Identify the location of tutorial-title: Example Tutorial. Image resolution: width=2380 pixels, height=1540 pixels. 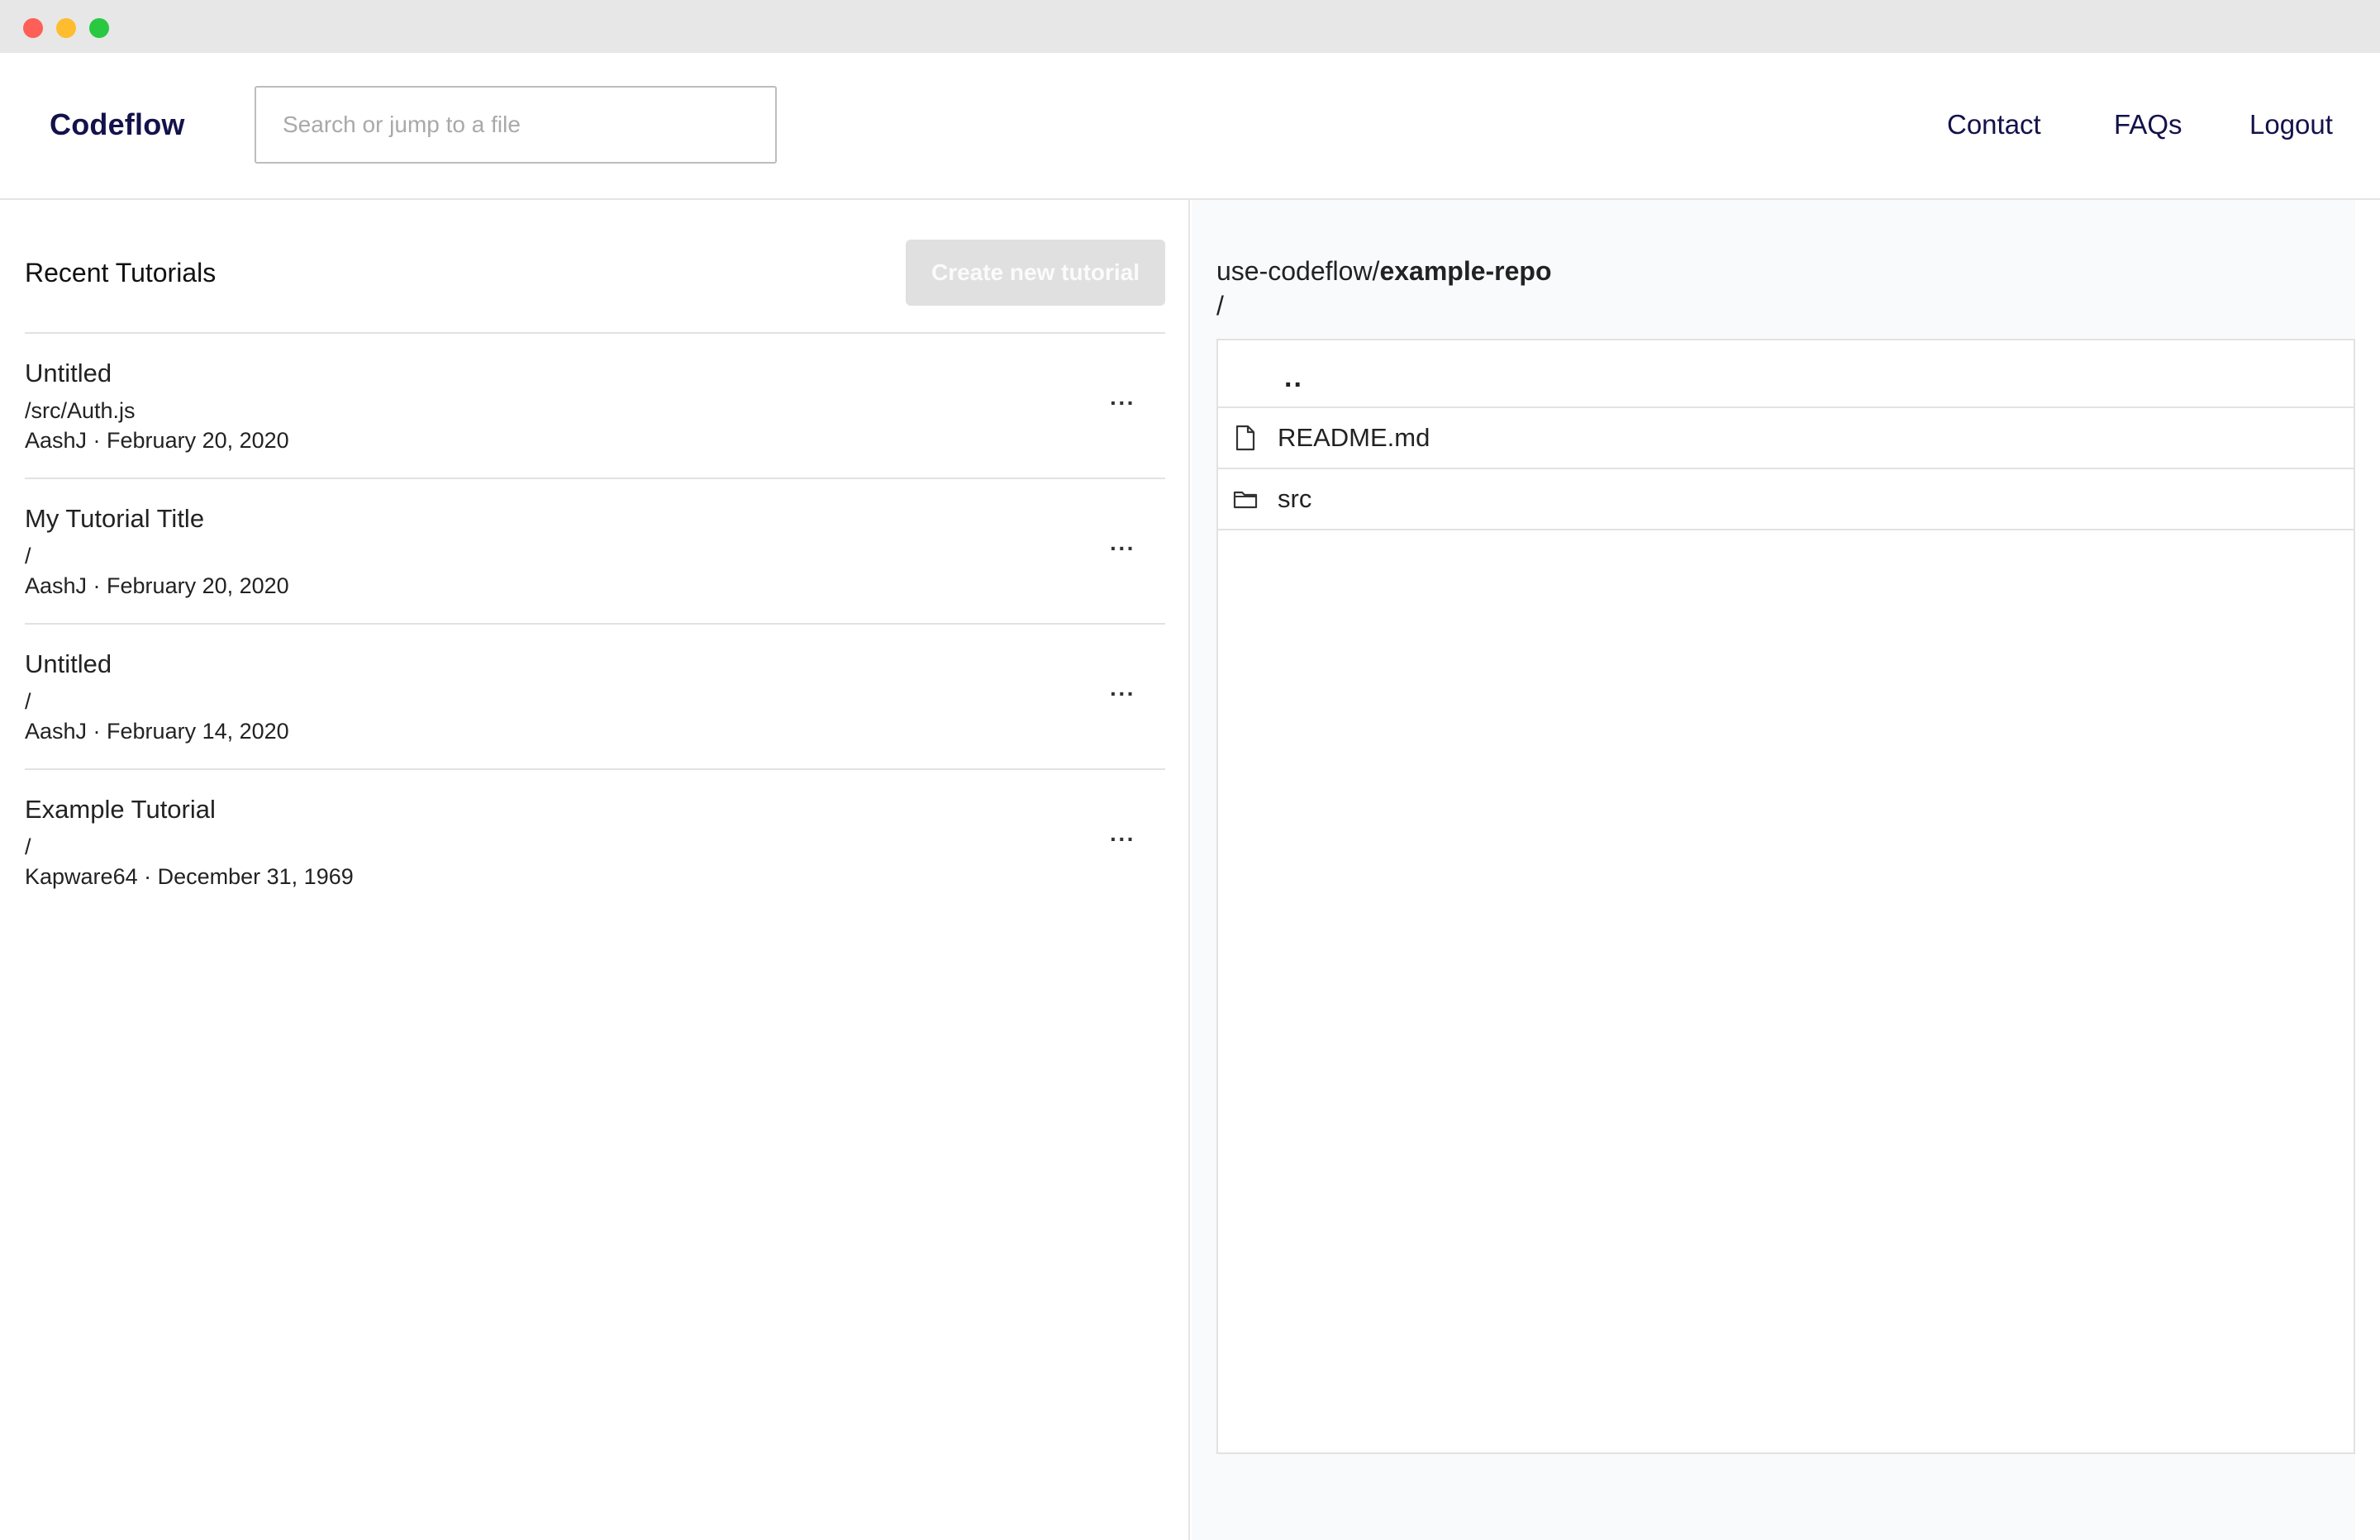
(120, 809).